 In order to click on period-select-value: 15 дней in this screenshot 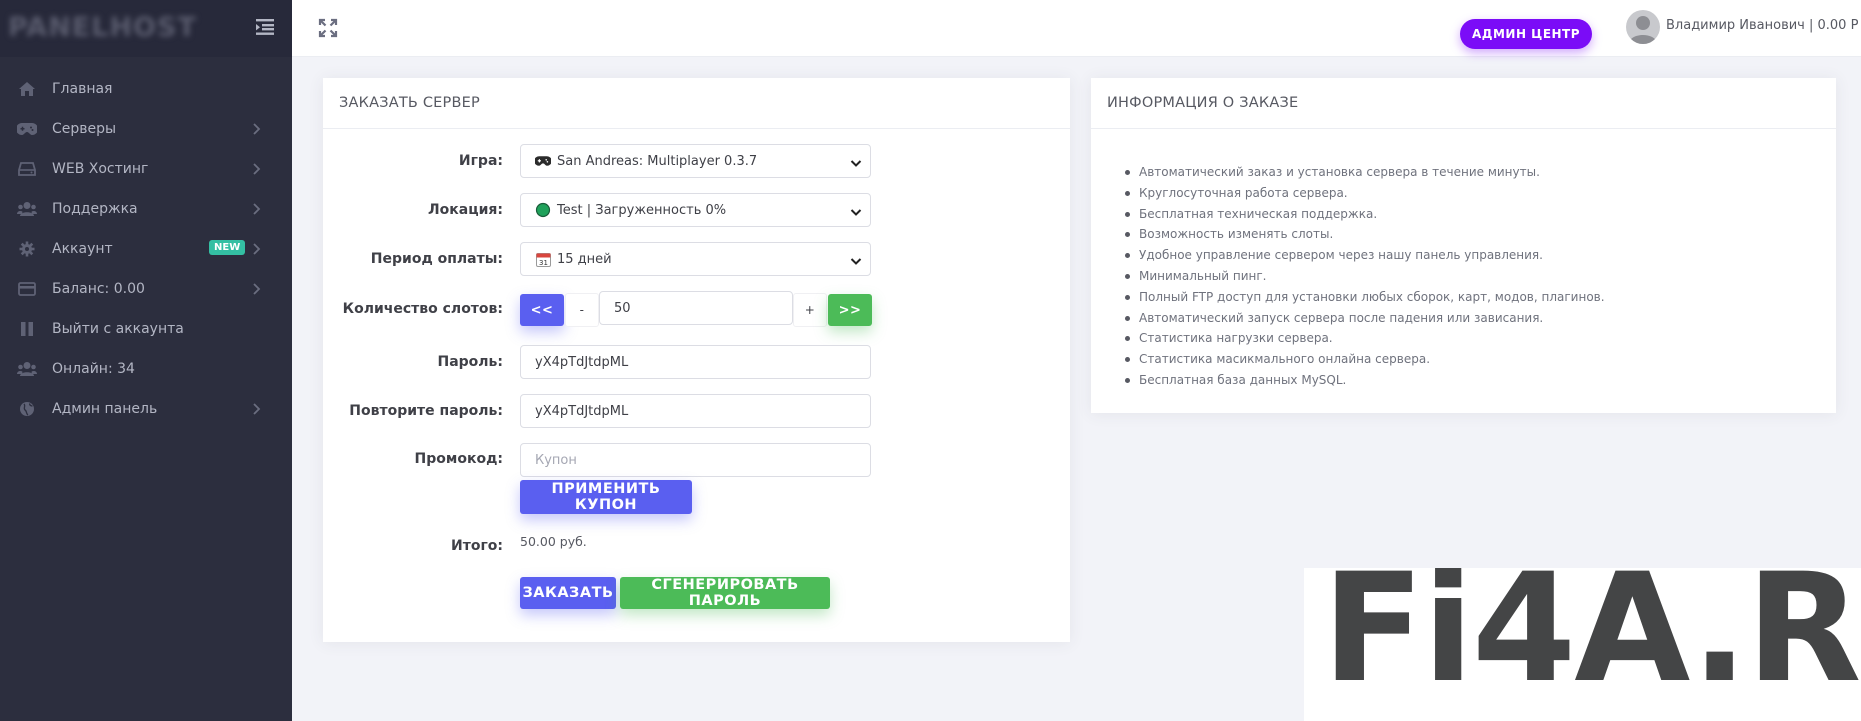, I will do `click(584, 259)`.